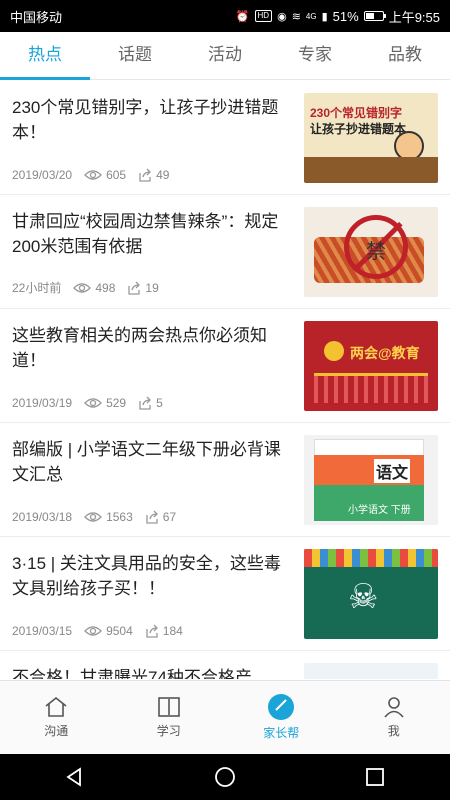  I want to click on article-item: 不合格！甘肃曝光74种不合格产, so click(225, 665).